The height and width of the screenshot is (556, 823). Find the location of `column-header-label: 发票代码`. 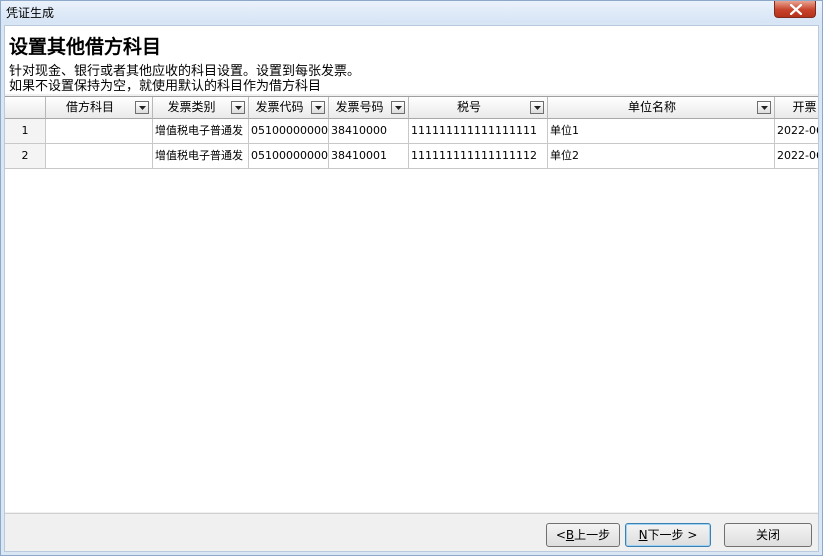

column-header-label: 发票代码 is located at coordinates (279, 107).